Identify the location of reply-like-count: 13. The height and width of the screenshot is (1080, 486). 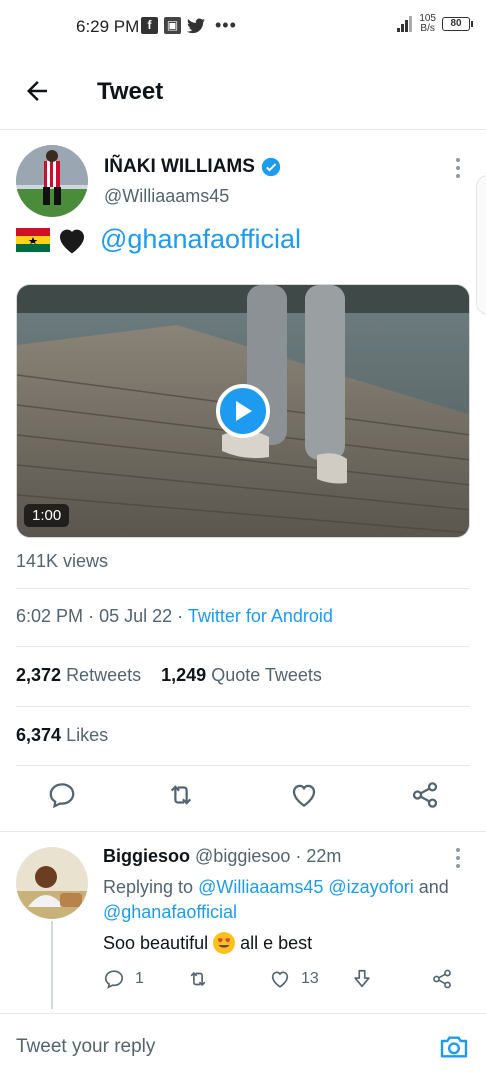
(310, 978).